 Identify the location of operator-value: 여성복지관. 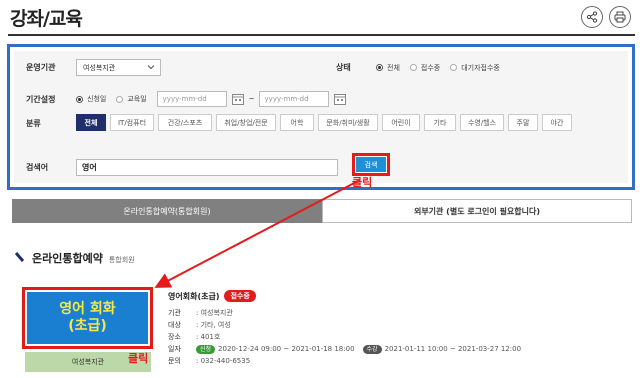
(99, 67).